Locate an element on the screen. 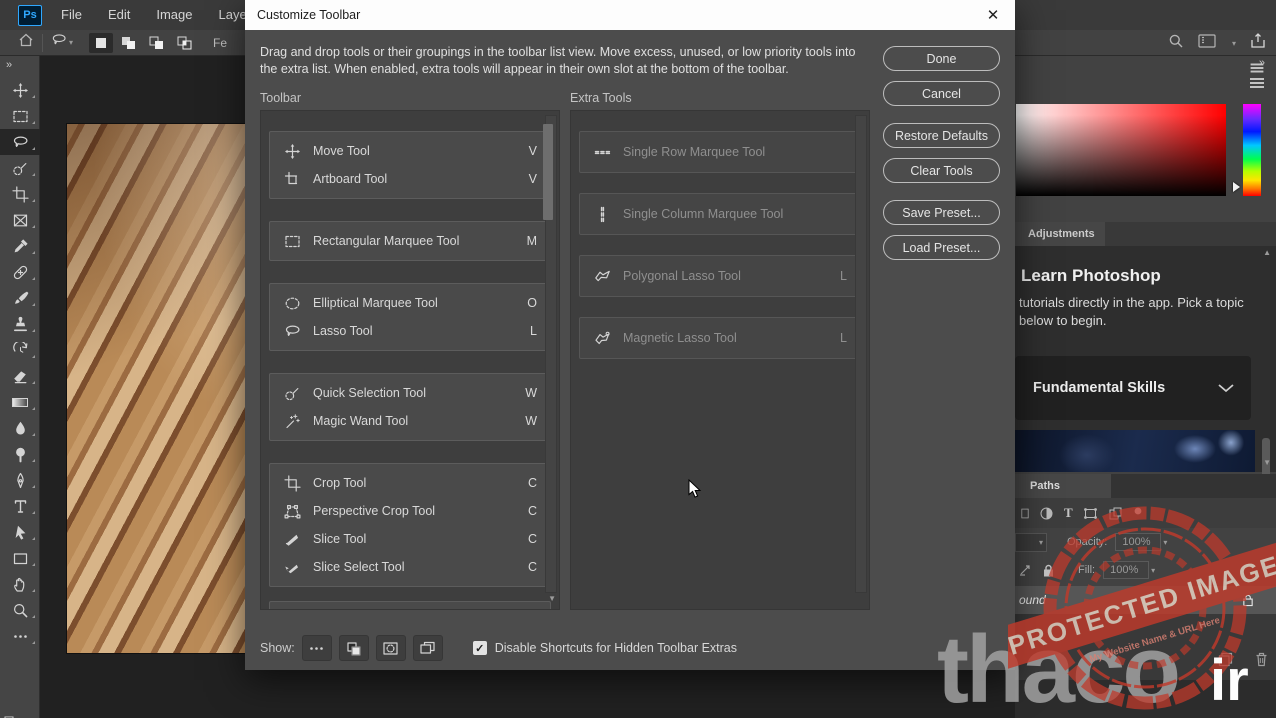 This screenshot has height=718, width=1276. tool-group: Quick Selection Tool W Magic Wand Tool W is located at coordinates (410, 407).